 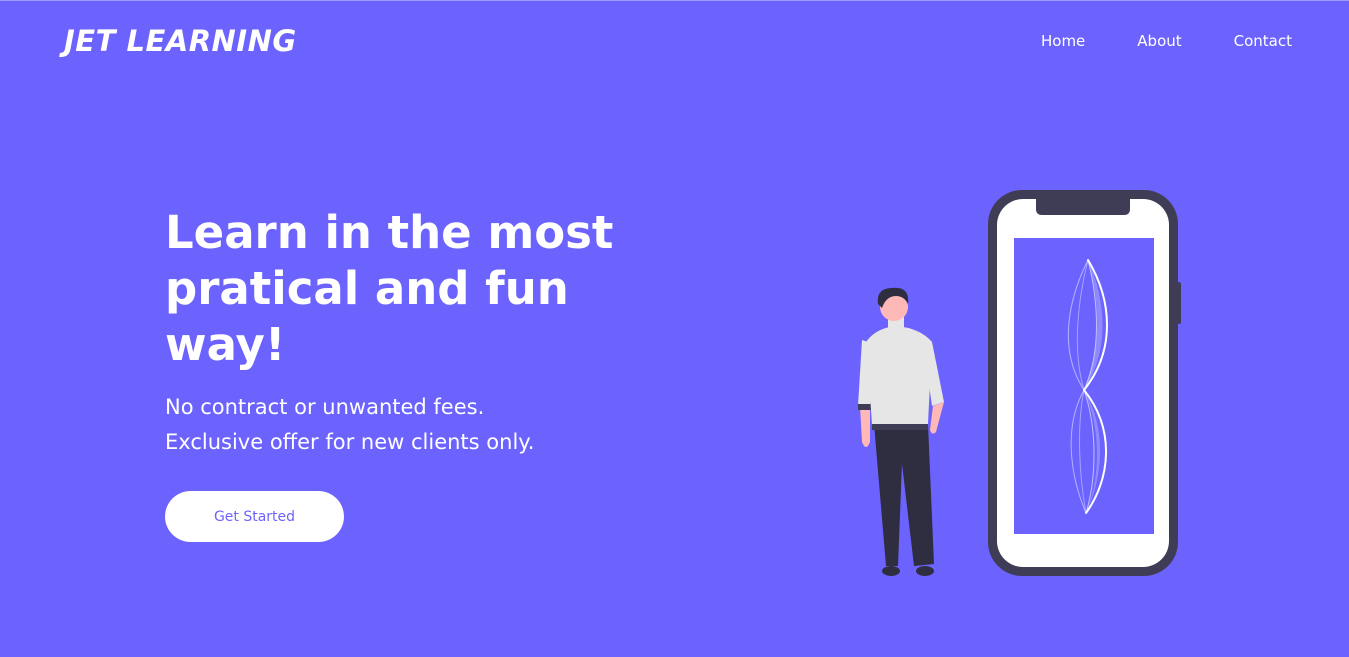 I want to click on hero-subtitle-line-2: Exclusive offer for new clients only., so click(x=350, y=442).